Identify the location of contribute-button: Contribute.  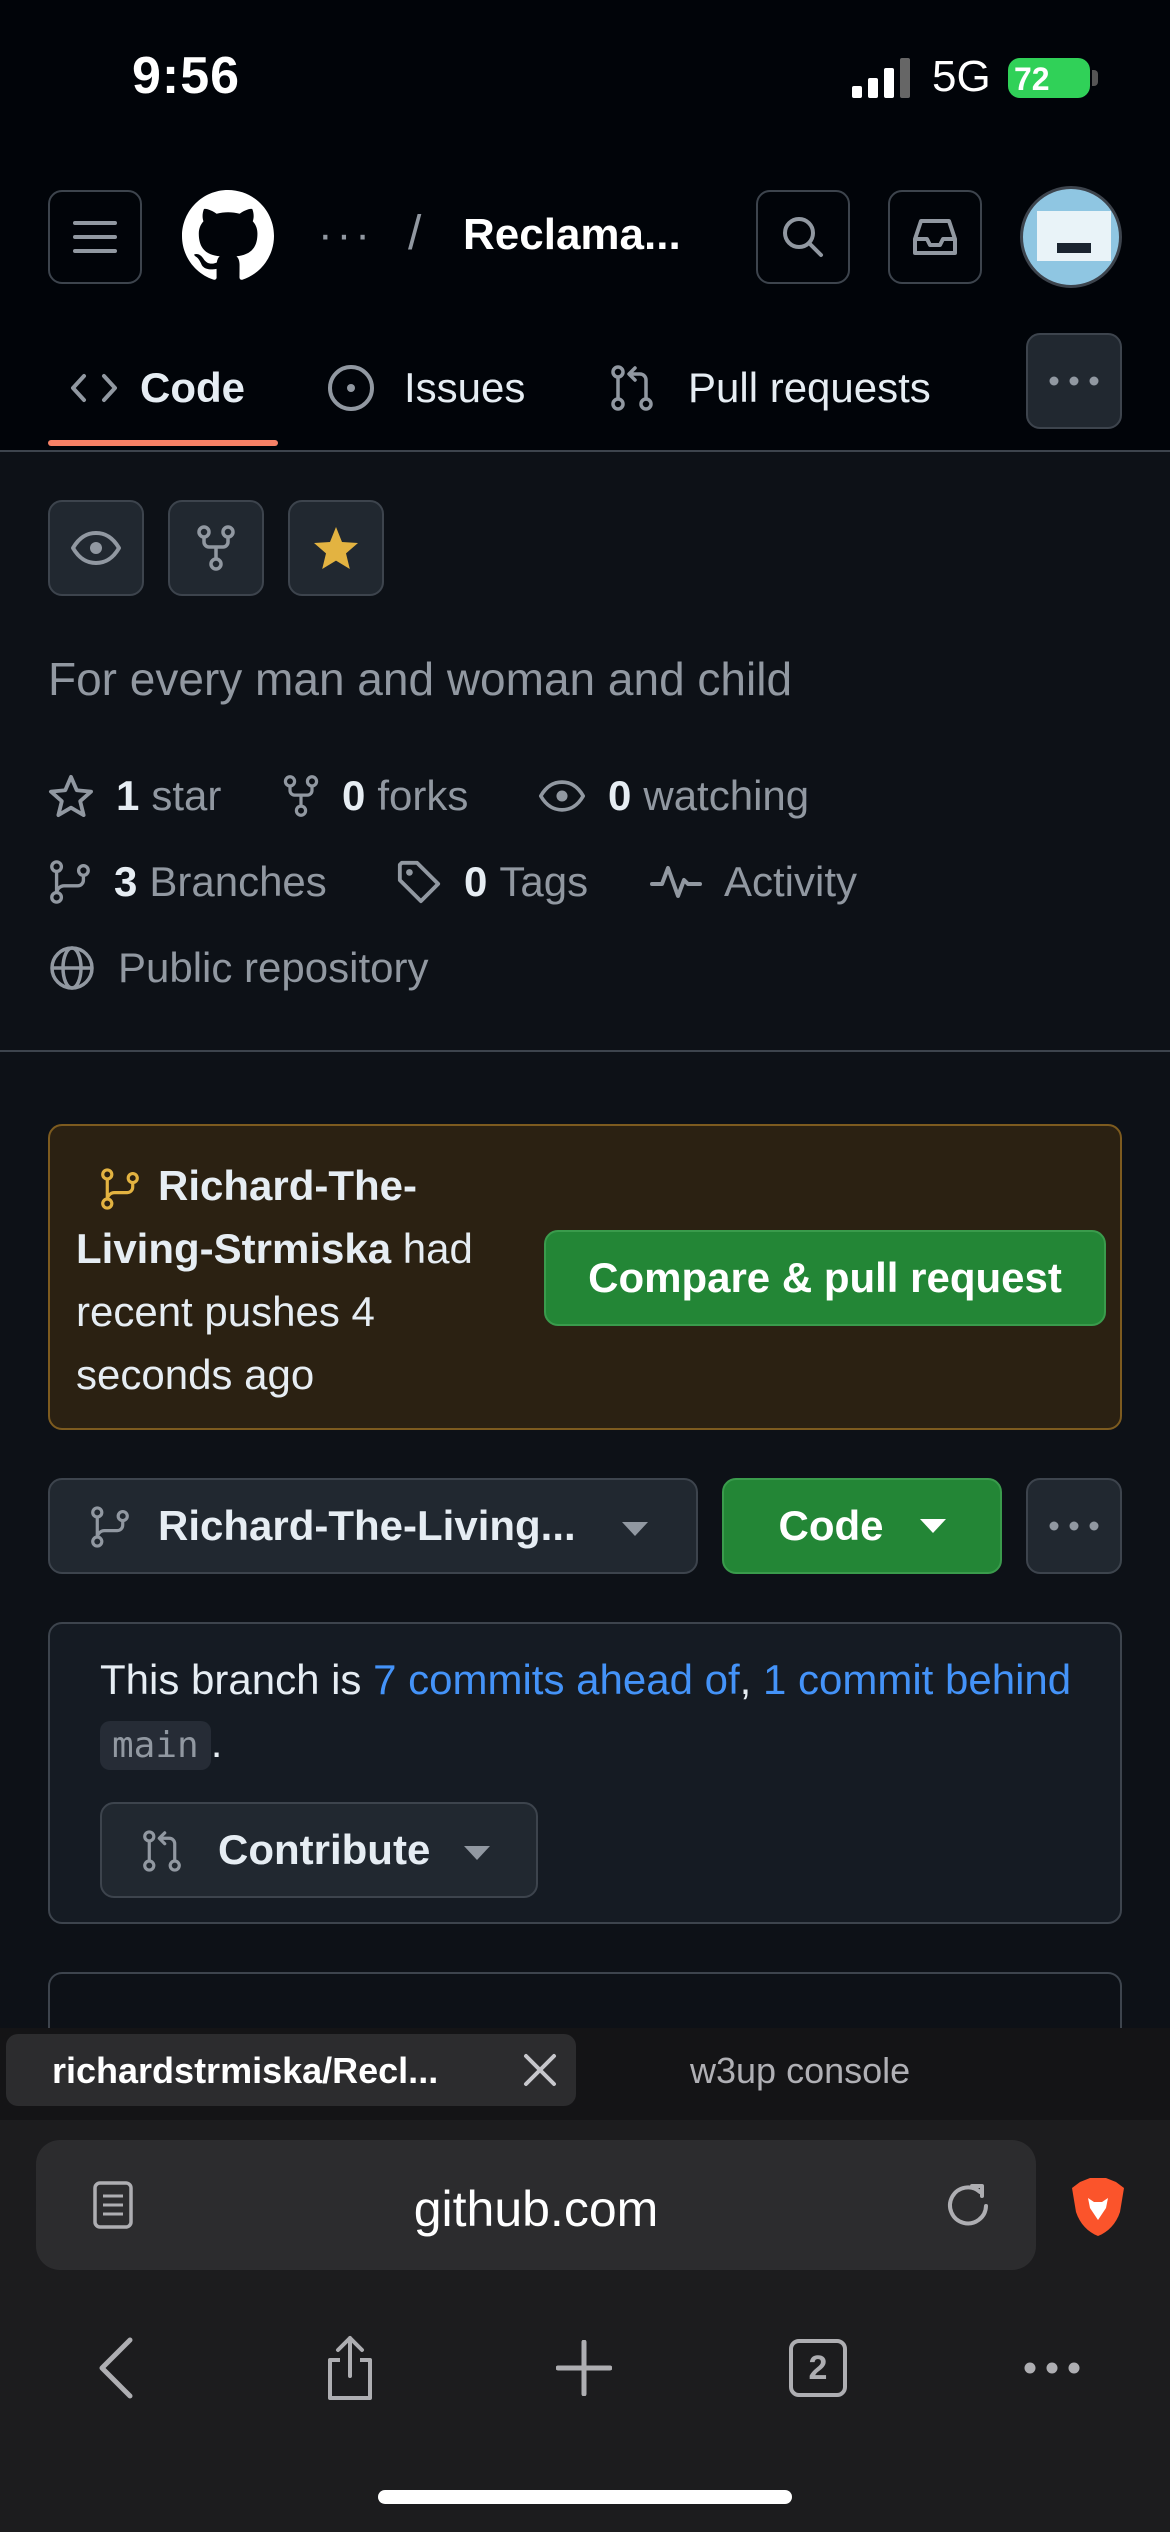
(319, 1850).